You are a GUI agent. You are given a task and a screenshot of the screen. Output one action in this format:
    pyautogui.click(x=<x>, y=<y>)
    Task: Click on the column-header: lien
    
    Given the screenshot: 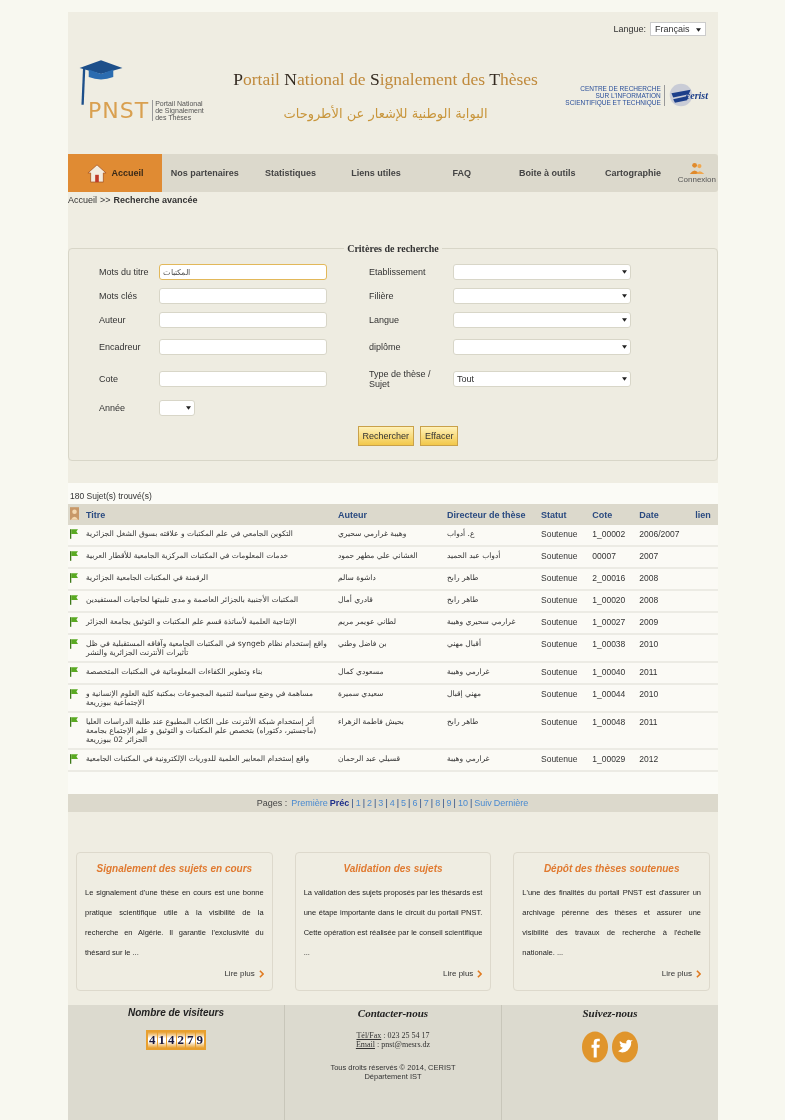 What is the action you would take?
    pyautogui.click(x=703, y=514)
    